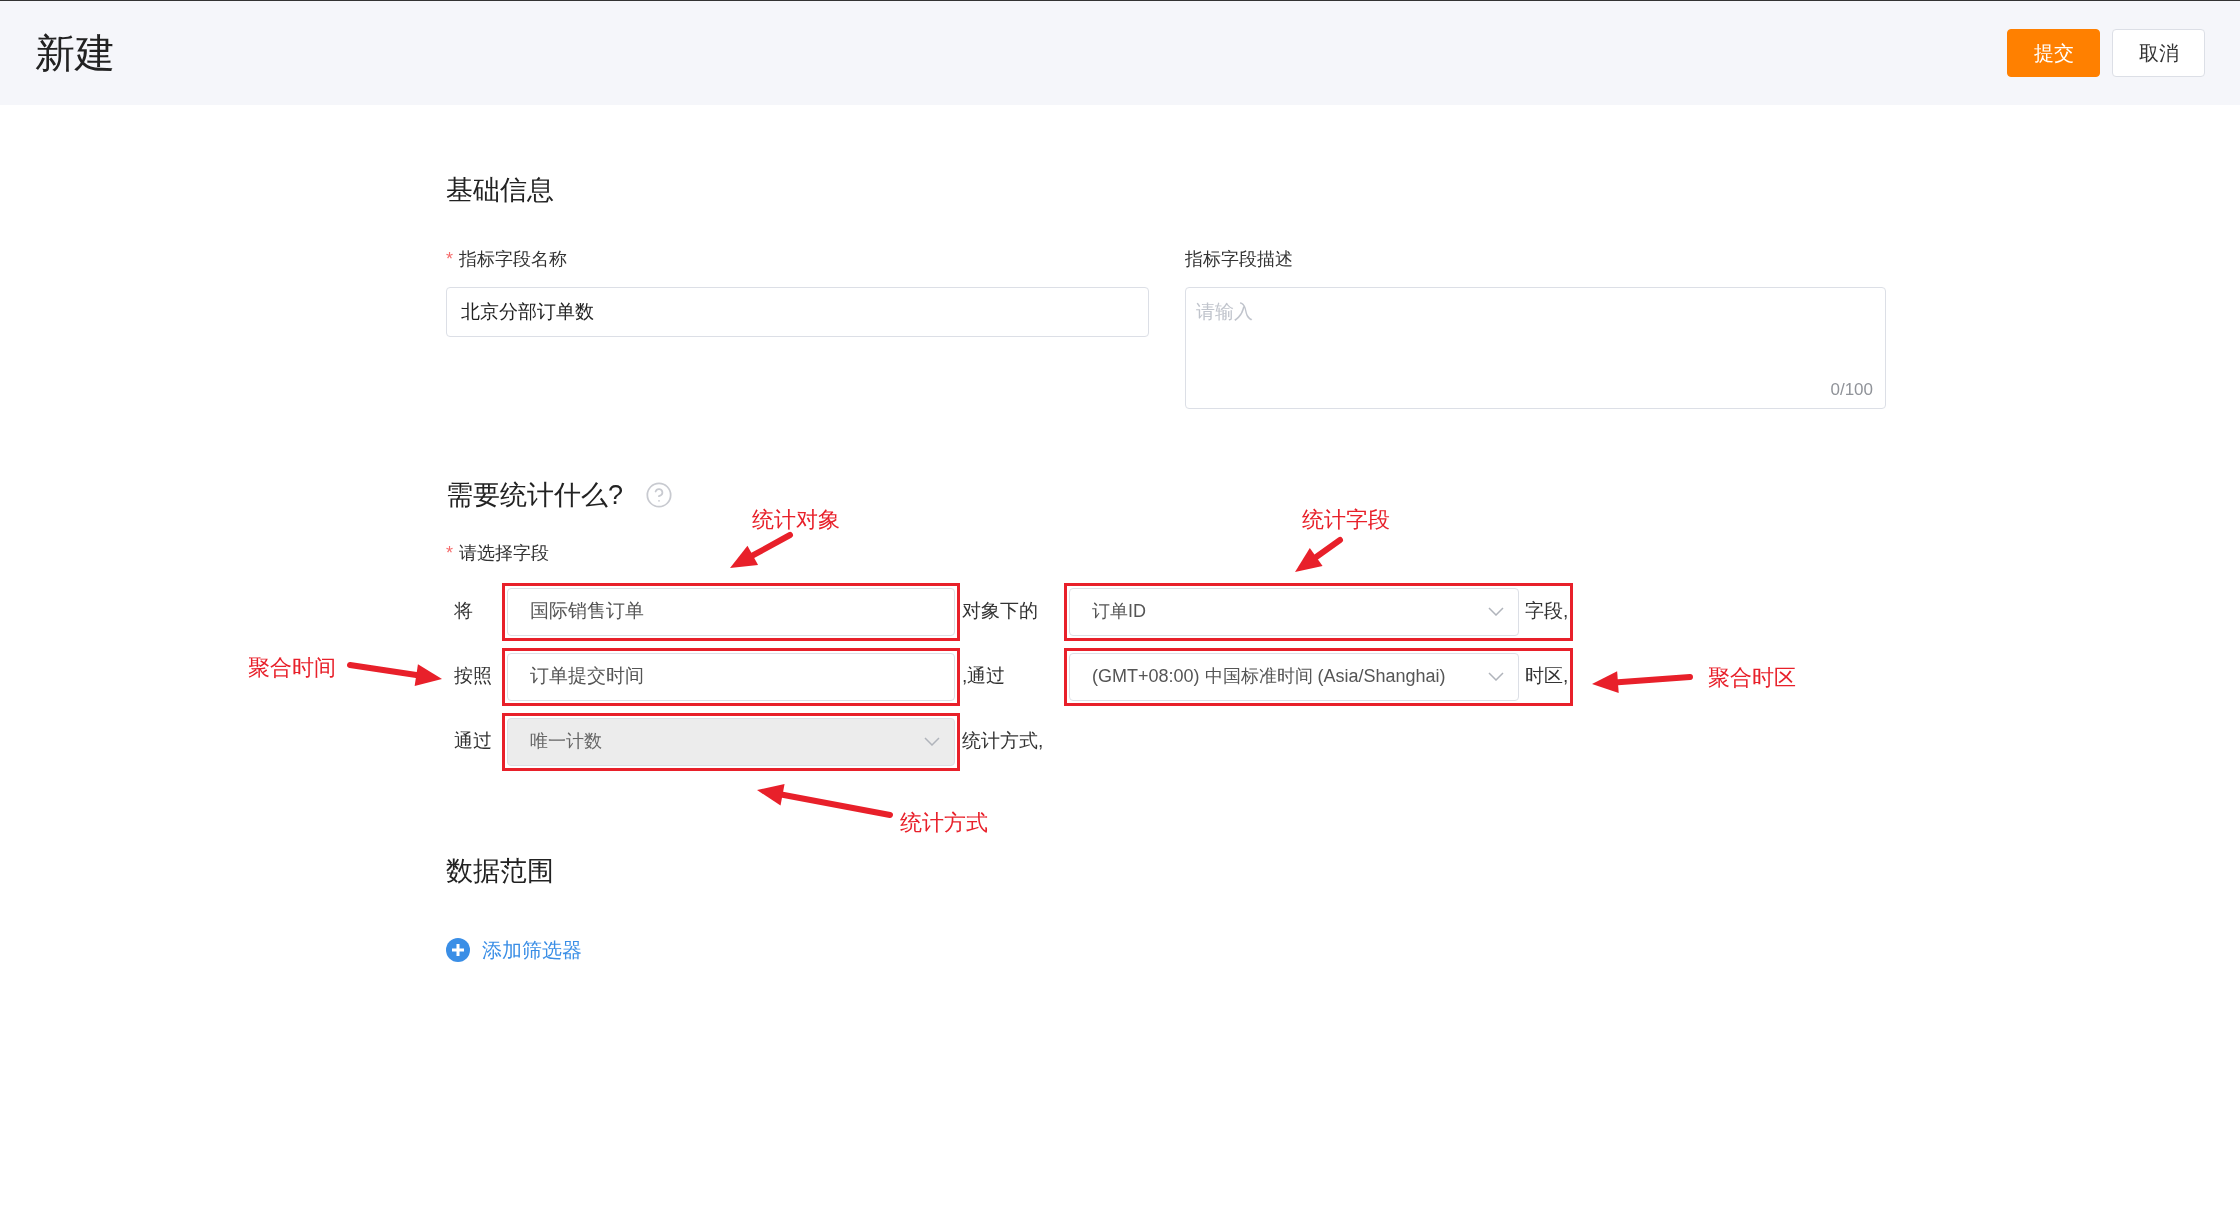 The height and width of the screenshot is (1222, 2240). Describe the element at coordinates (458, 950) in the screenshot. I see `plus-circle-icon` at that location.